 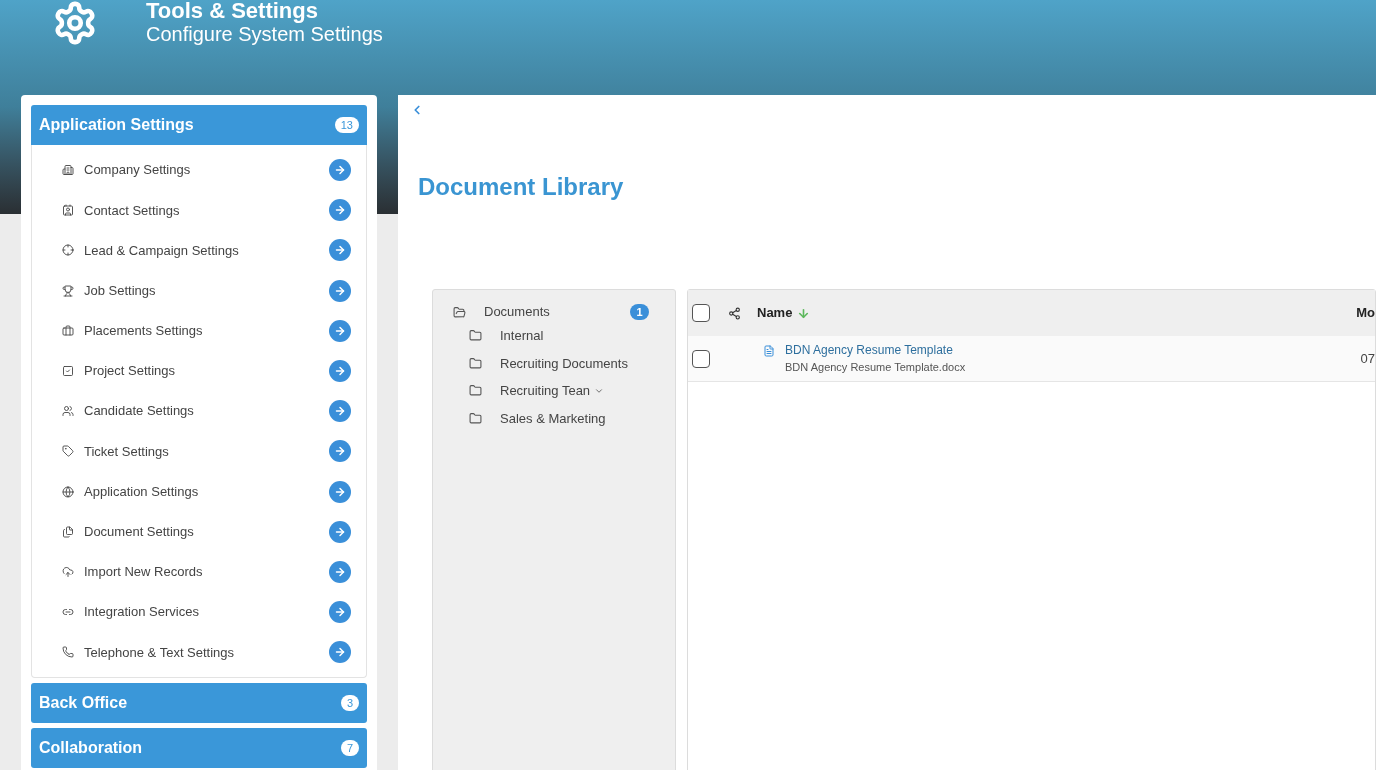 What do you see at coordinates (206, 331) in the screenshot?
I see `settings-link: Placements Settings` at bounding box center [206, 331].